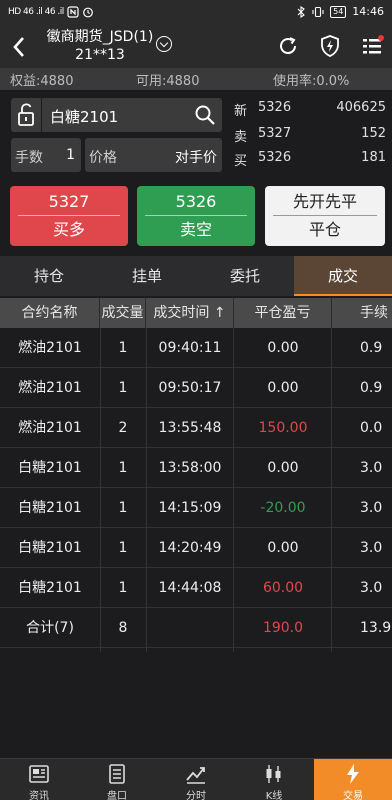  Describe the element at coordinates (205, 115) in the screenshot. I see `search-icon` at that location.